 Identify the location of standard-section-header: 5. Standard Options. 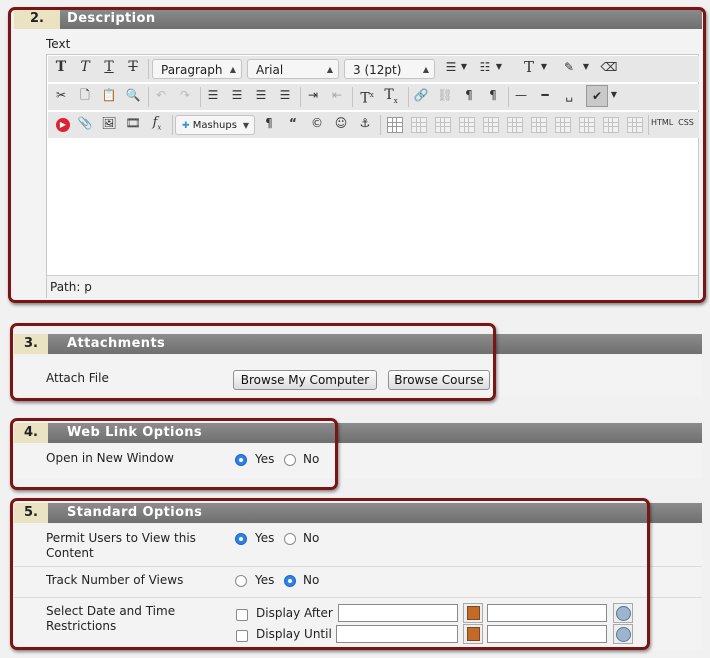
(358, 513).